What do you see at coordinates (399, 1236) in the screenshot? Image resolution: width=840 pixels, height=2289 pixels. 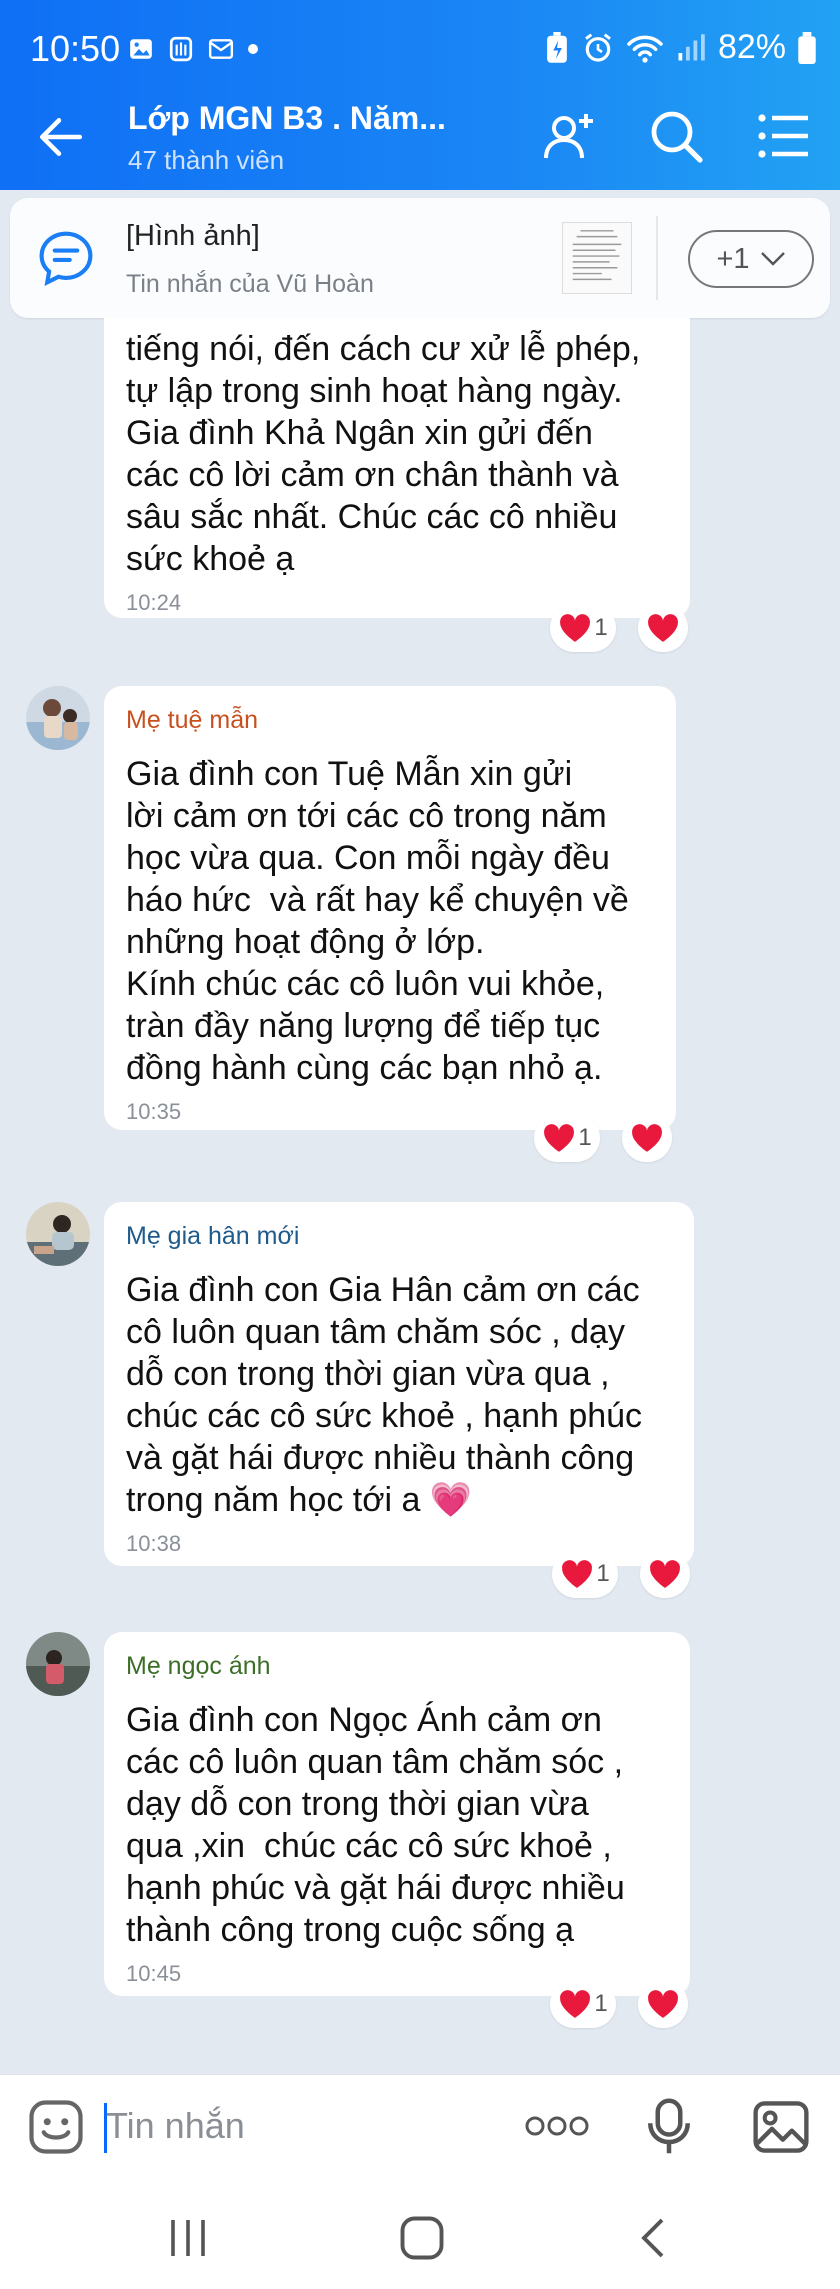 I see `sender-name: Mẹ gia hân mới` at bounding box center [399, 1236].